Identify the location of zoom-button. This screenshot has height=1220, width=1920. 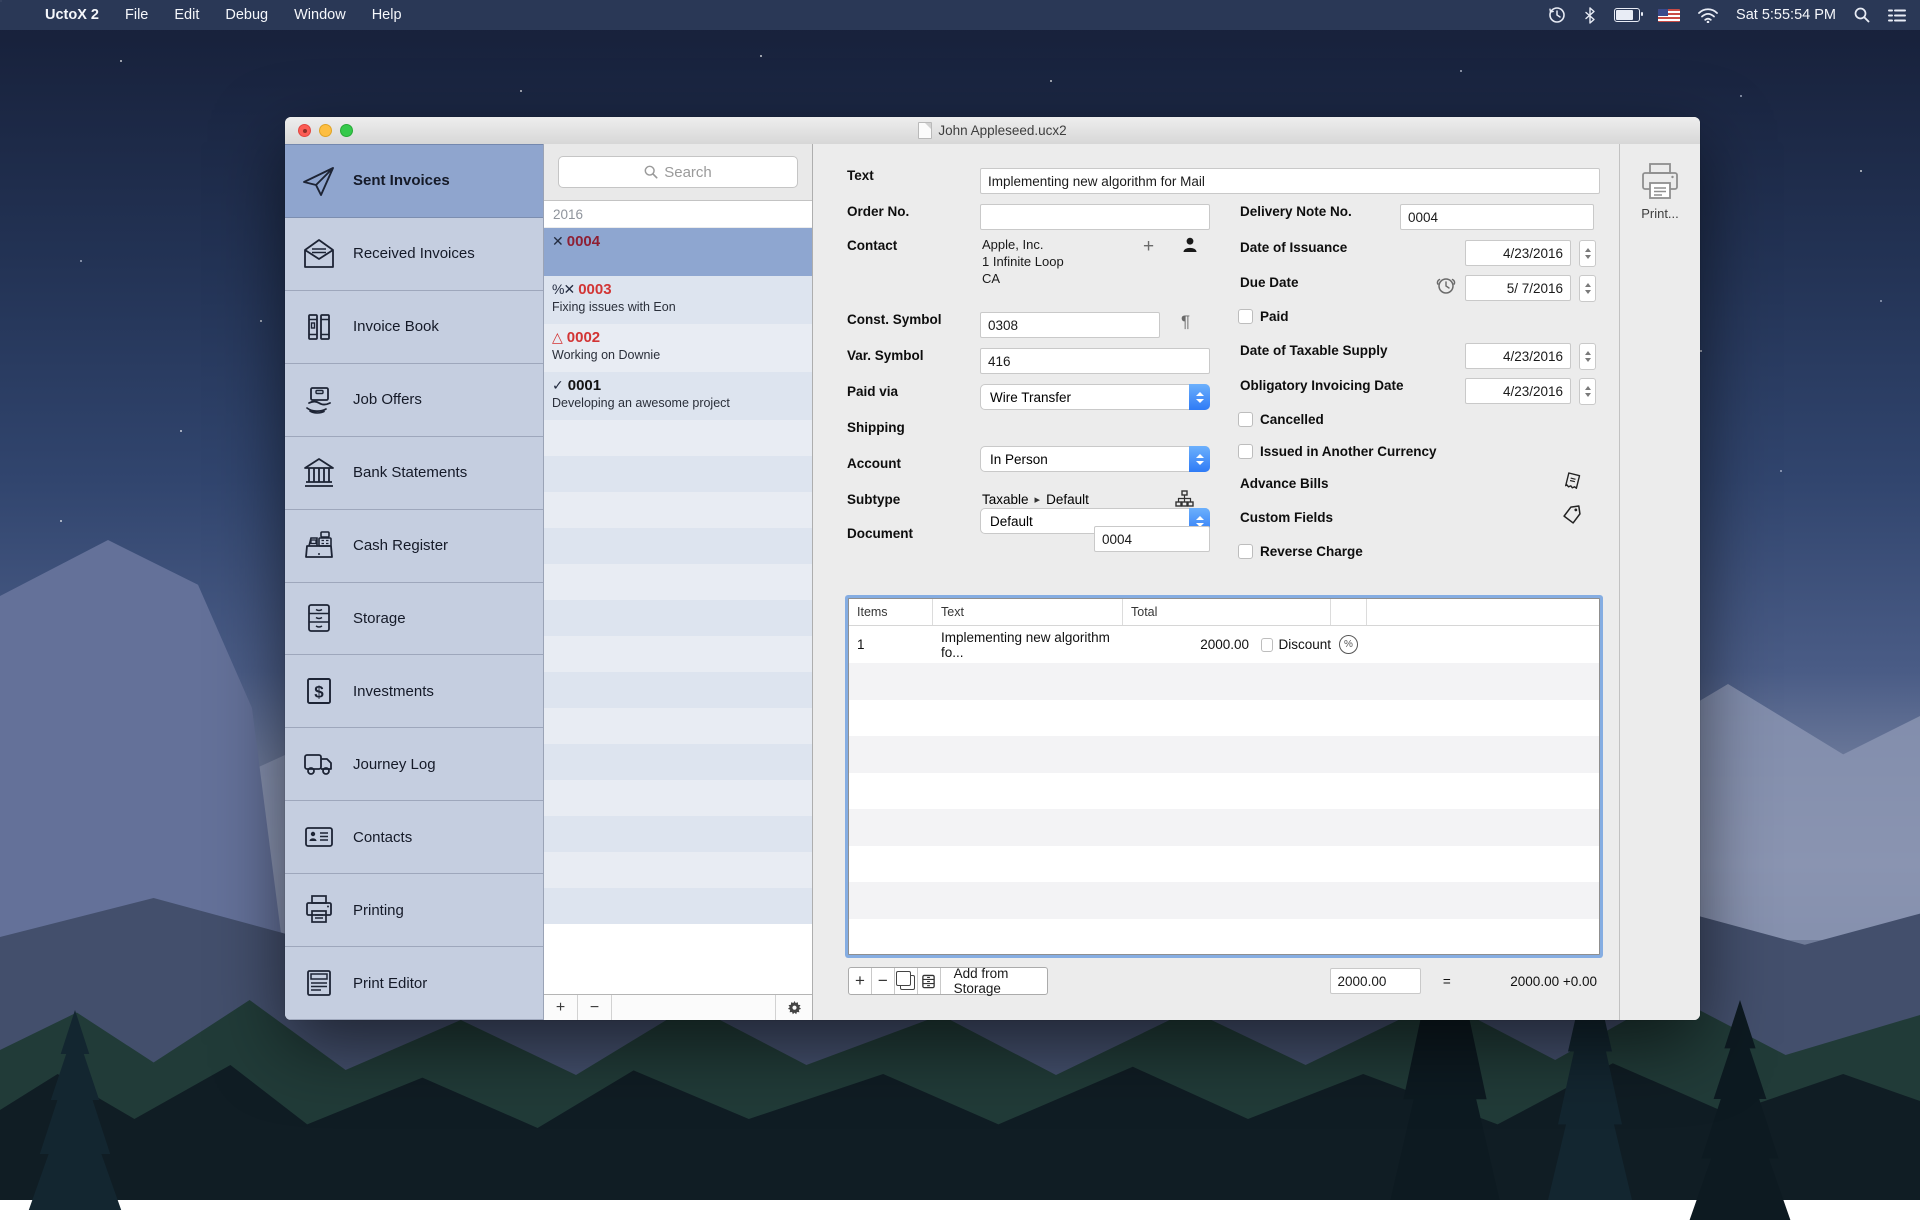
(346, 130).